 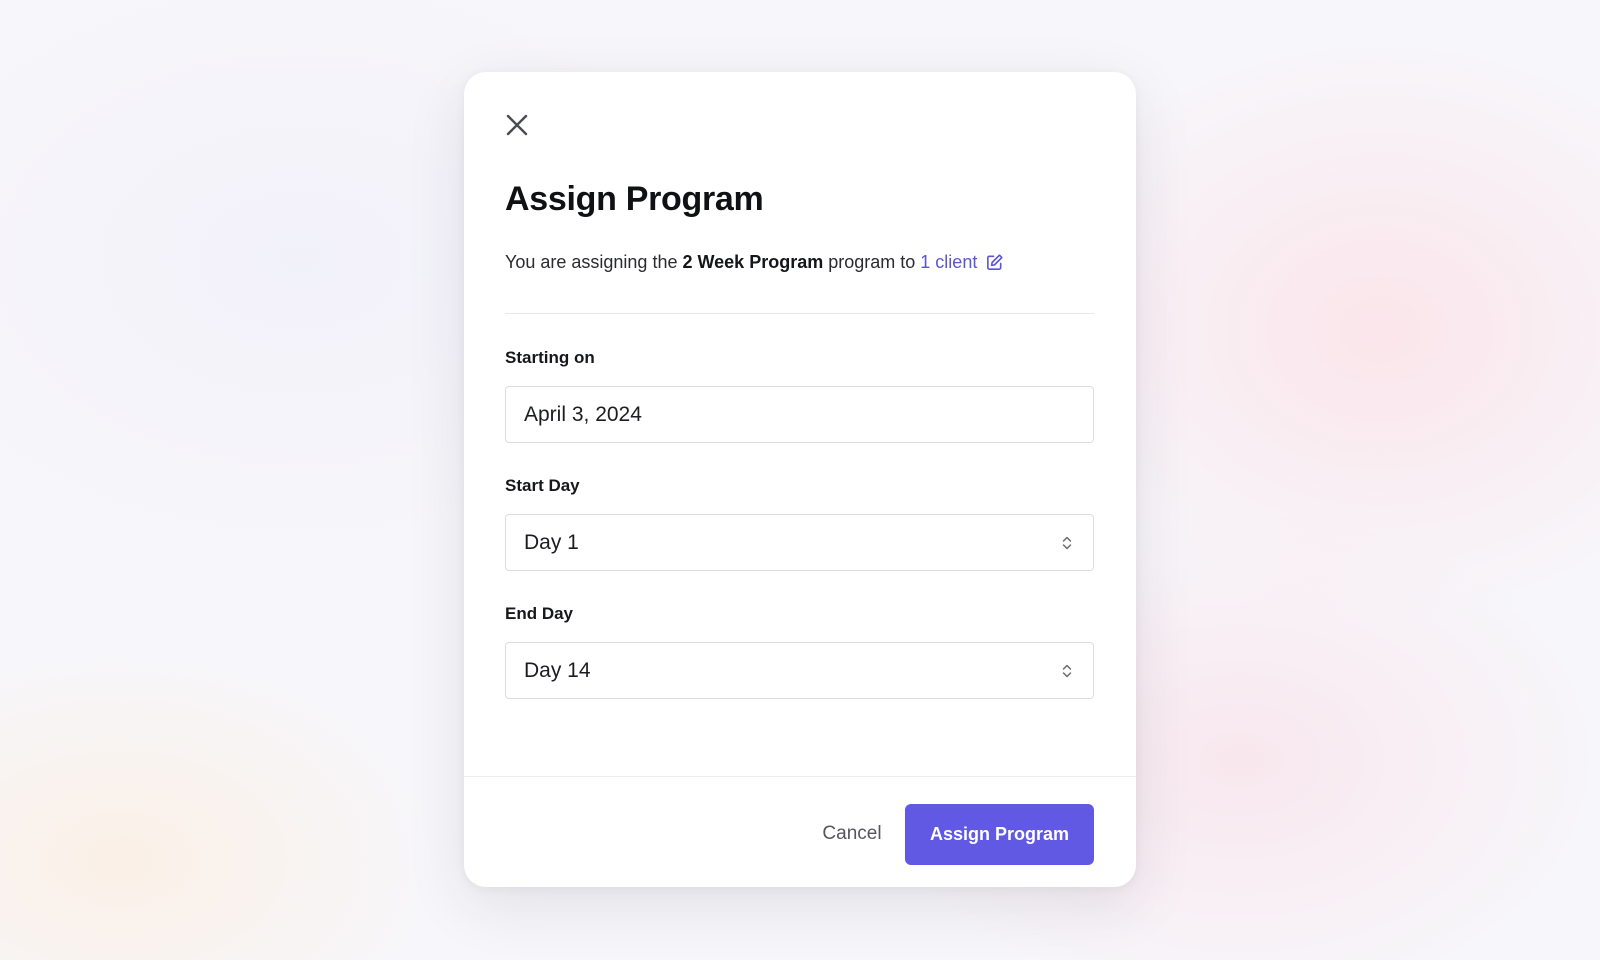 What do you see at coordinates (634, 199) in the screenshot?
I see `modal-title: Assign Program` at bounding box center [634, 199].